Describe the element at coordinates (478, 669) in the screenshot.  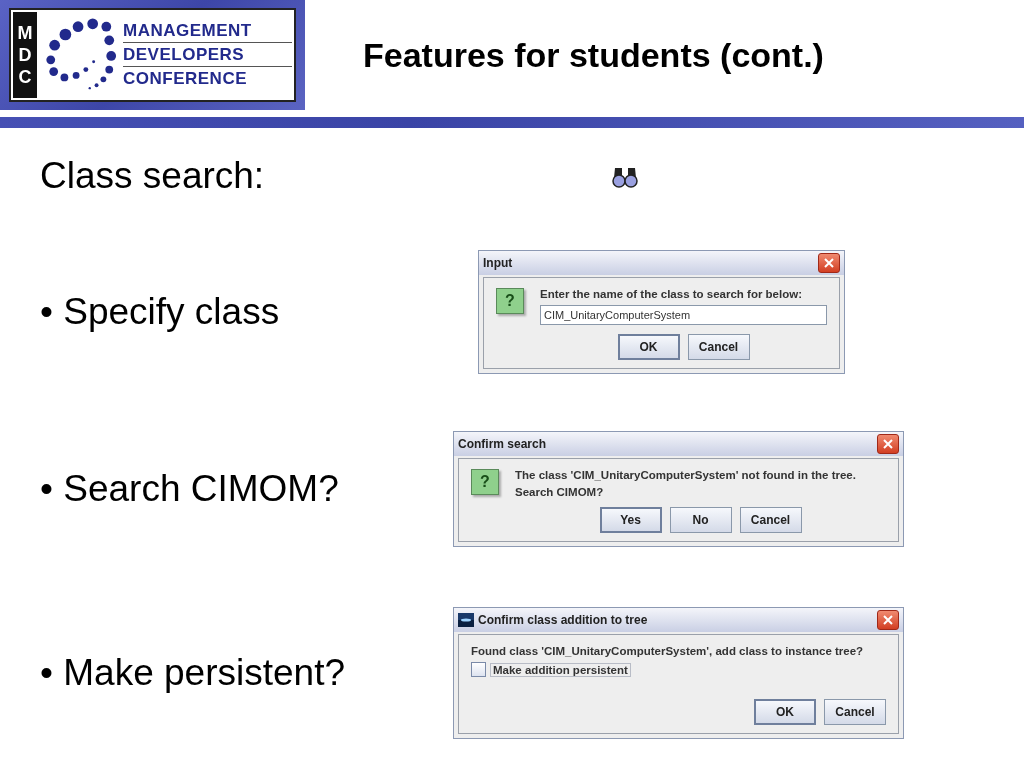
I see `checkbox` at that location.